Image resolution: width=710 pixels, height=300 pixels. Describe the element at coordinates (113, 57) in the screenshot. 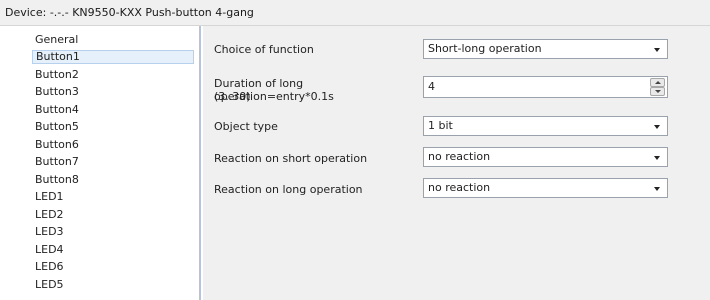

I see `sidebar-item-button1: Button1` at that location.